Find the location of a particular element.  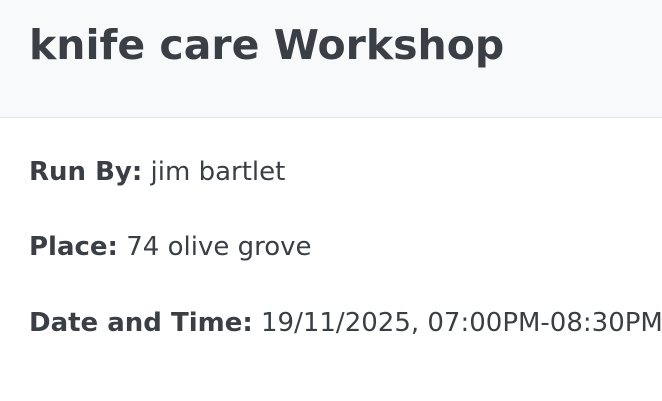

date-time-value: 19/11/2025, 07:00PM-08:30PM is located at coordinates (461, 323).